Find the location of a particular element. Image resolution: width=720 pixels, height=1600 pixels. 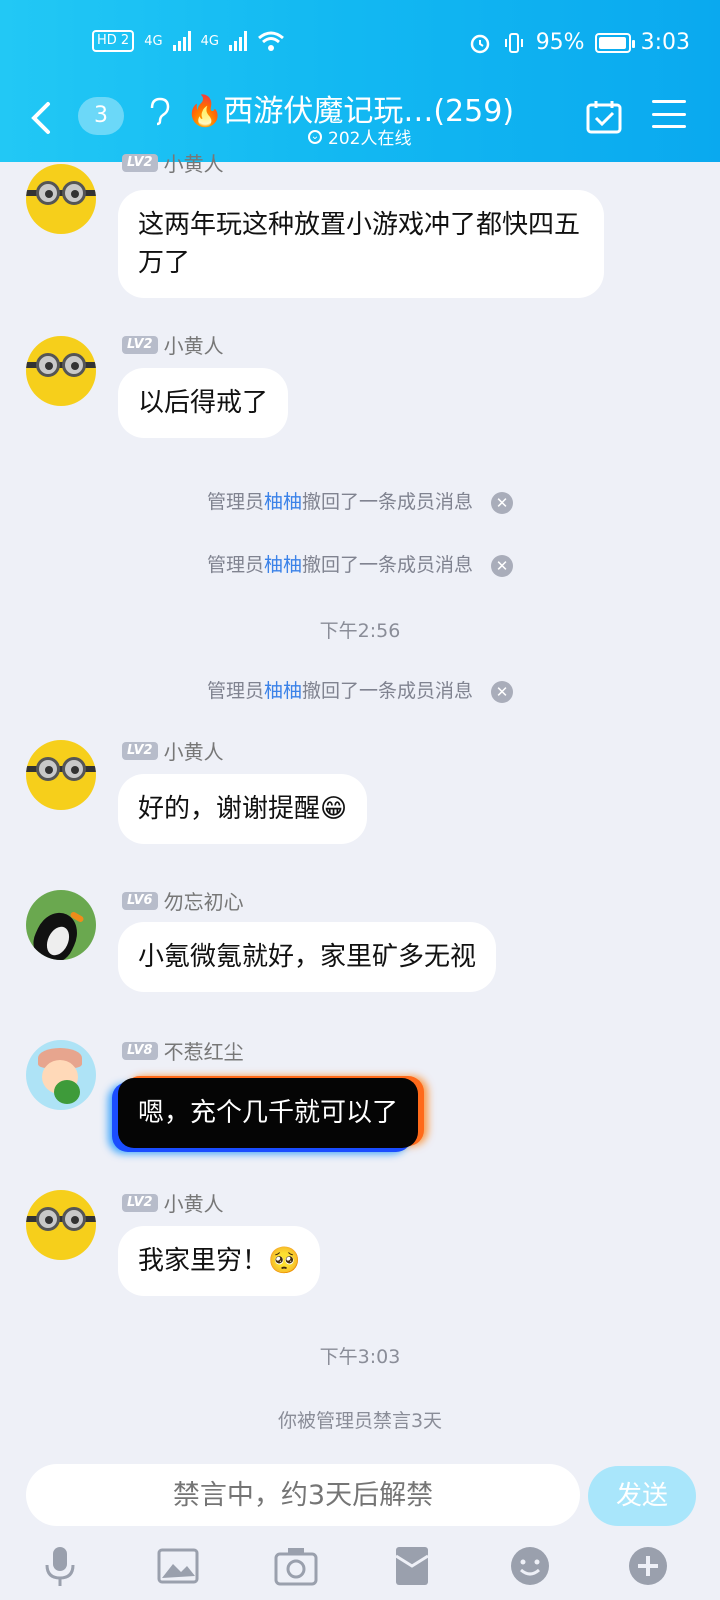

level-badge: LV6 is located at coordinates (140, 900).